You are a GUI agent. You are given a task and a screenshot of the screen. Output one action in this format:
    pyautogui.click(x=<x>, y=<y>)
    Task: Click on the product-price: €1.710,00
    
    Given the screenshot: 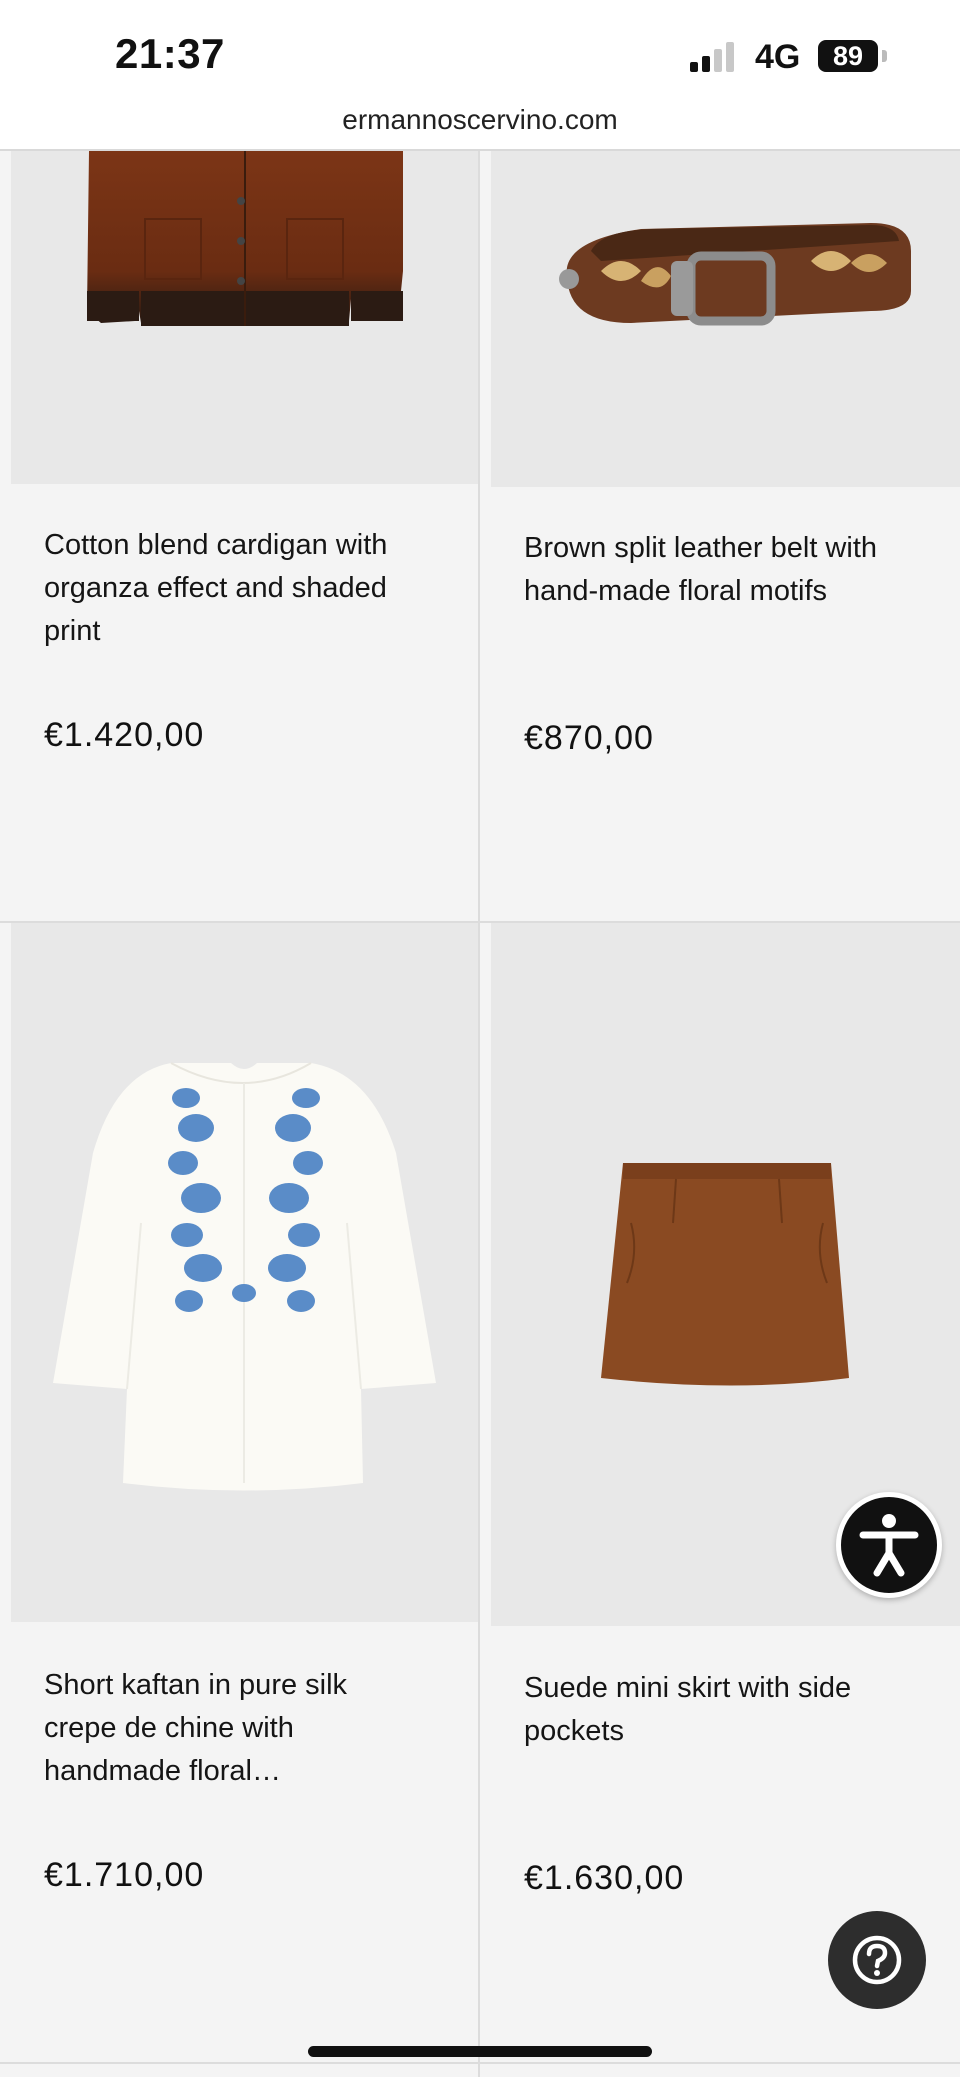 What is the action you would take?
    pyautogui.click(x=124, y=1875)
    